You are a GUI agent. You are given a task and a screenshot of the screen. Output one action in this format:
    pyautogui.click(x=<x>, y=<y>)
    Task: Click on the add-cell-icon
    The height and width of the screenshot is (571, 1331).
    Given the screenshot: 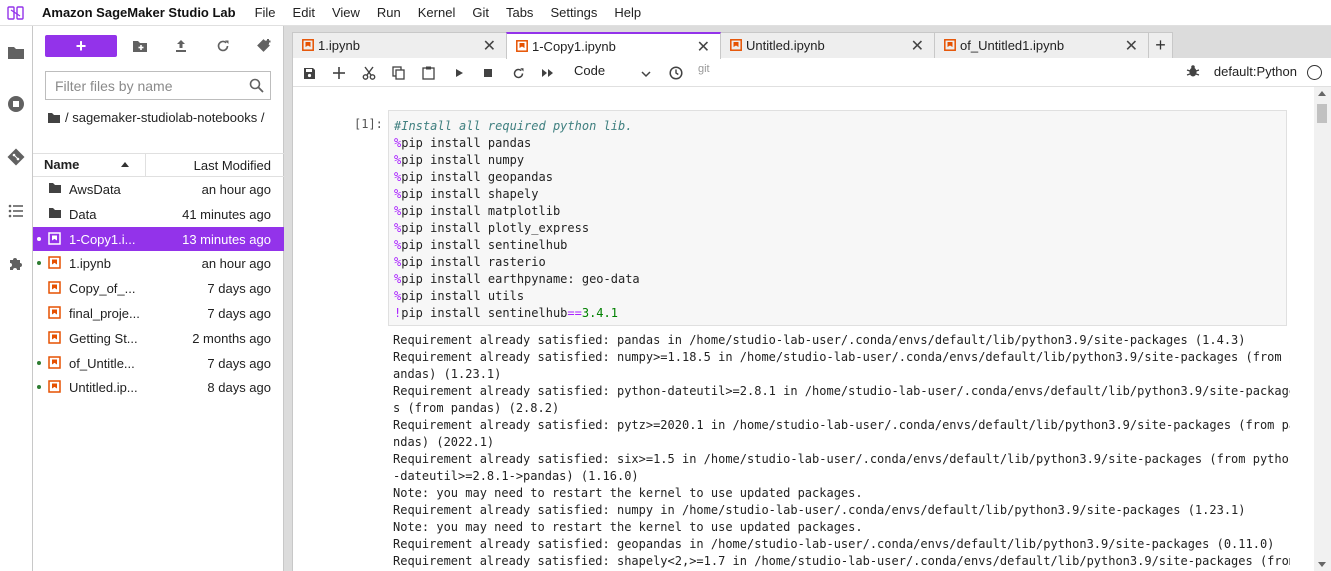 What is the action you would take?
    pyautogui.click(x=339, y=73)
    